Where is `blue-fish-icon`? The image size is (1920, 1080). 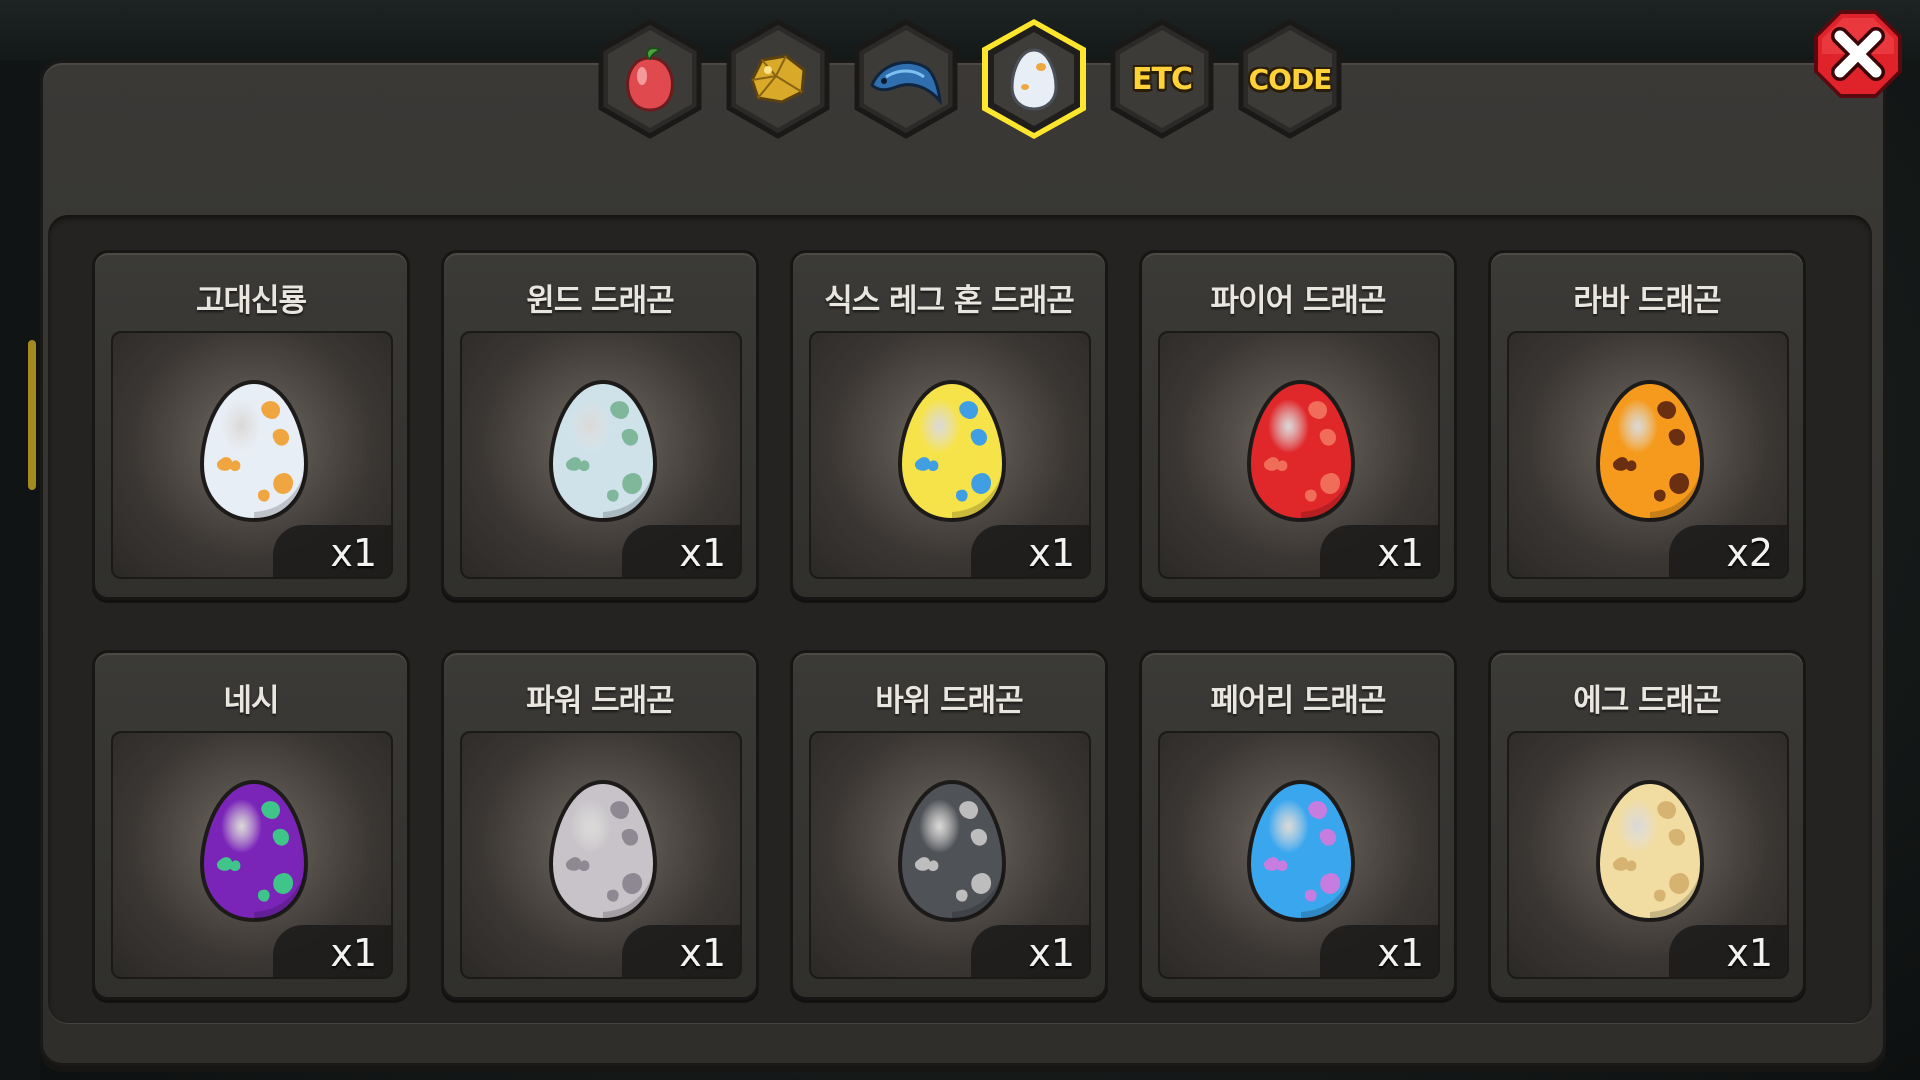 blue-fish-icon is located at coordinates (906, 83).